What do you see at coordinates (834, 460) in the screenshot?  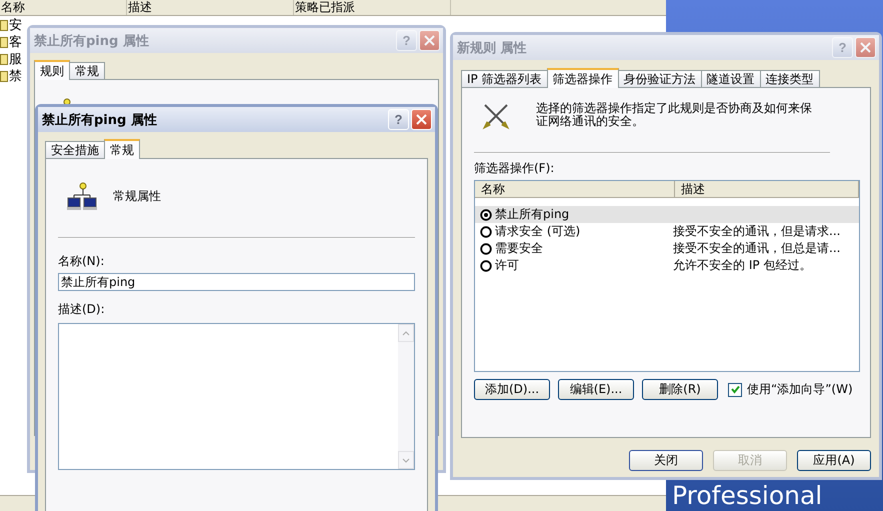 I see `dialog-button: 应用(A)` at bounding box center [834, 460].